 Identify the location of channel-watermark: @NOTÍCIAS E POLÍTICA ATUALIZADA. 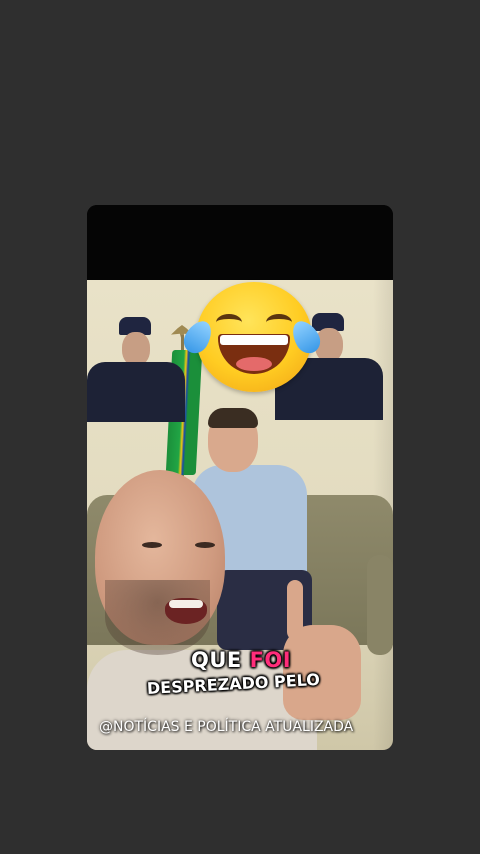
(226, 727).